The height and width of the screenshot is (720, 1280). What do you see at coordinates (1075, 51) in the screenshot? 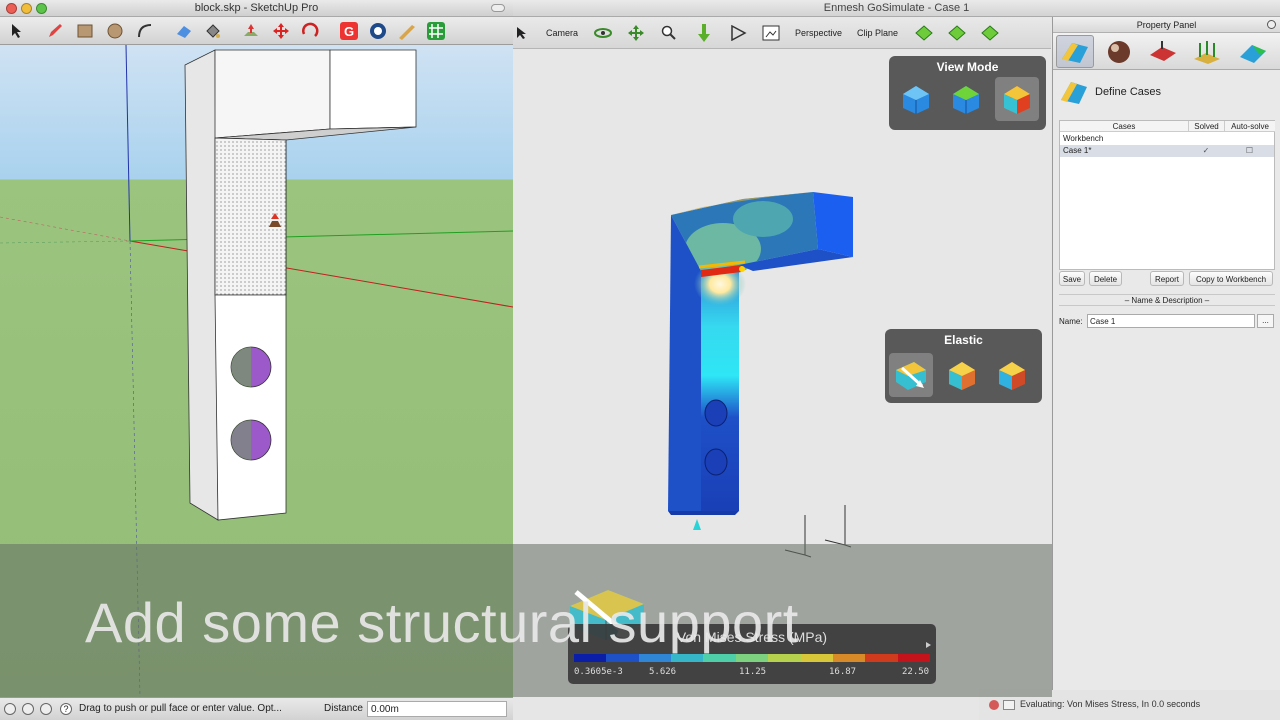
I see `cases-tab-icon` at bounding box center [1075, 51].